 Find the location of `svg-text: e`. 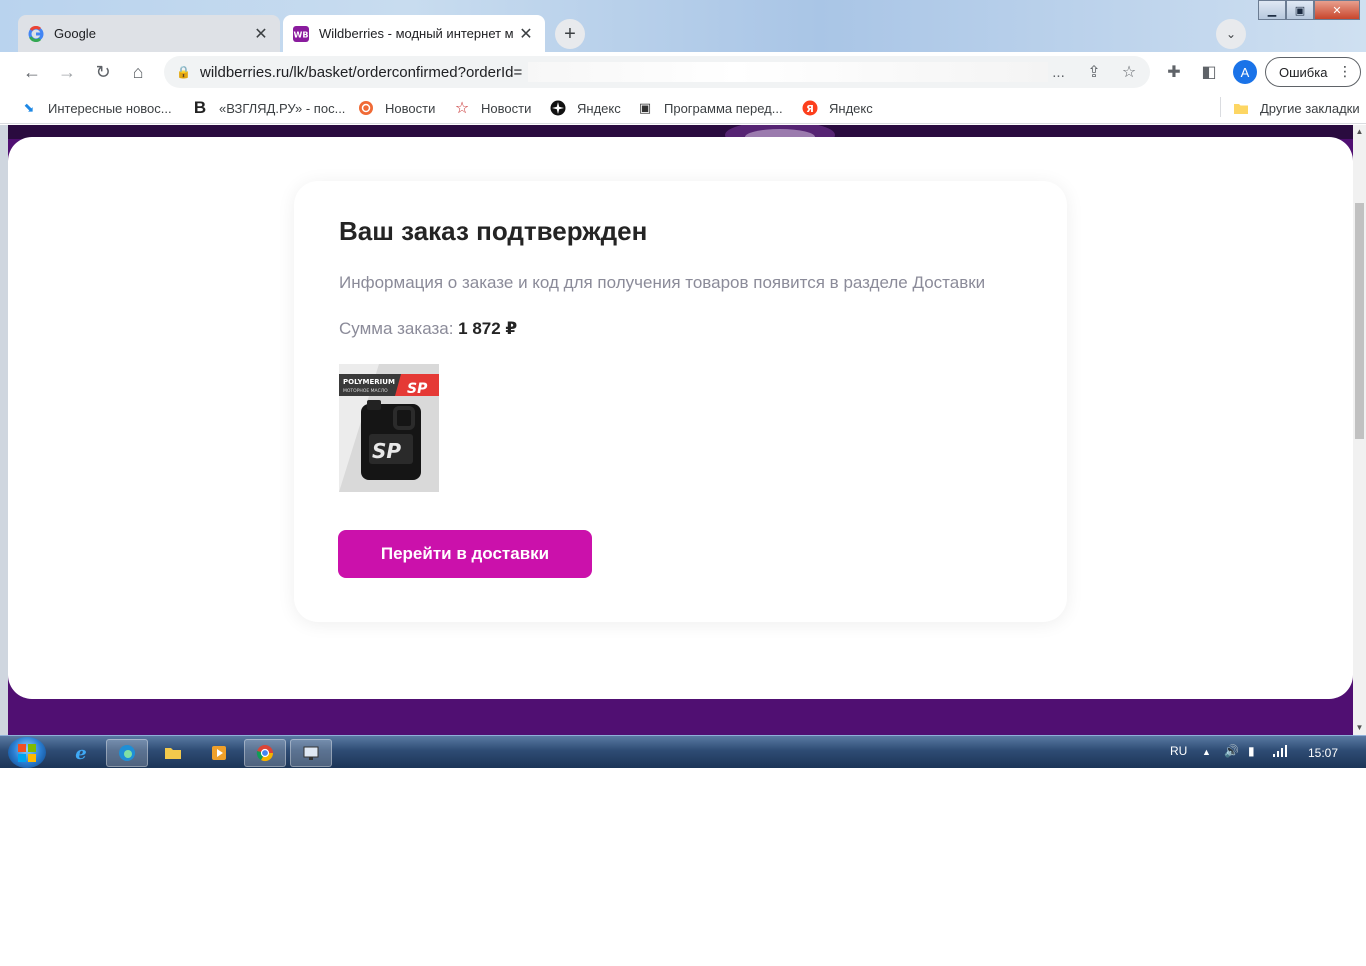

svg-text: e is located at coordinates (80, 753).